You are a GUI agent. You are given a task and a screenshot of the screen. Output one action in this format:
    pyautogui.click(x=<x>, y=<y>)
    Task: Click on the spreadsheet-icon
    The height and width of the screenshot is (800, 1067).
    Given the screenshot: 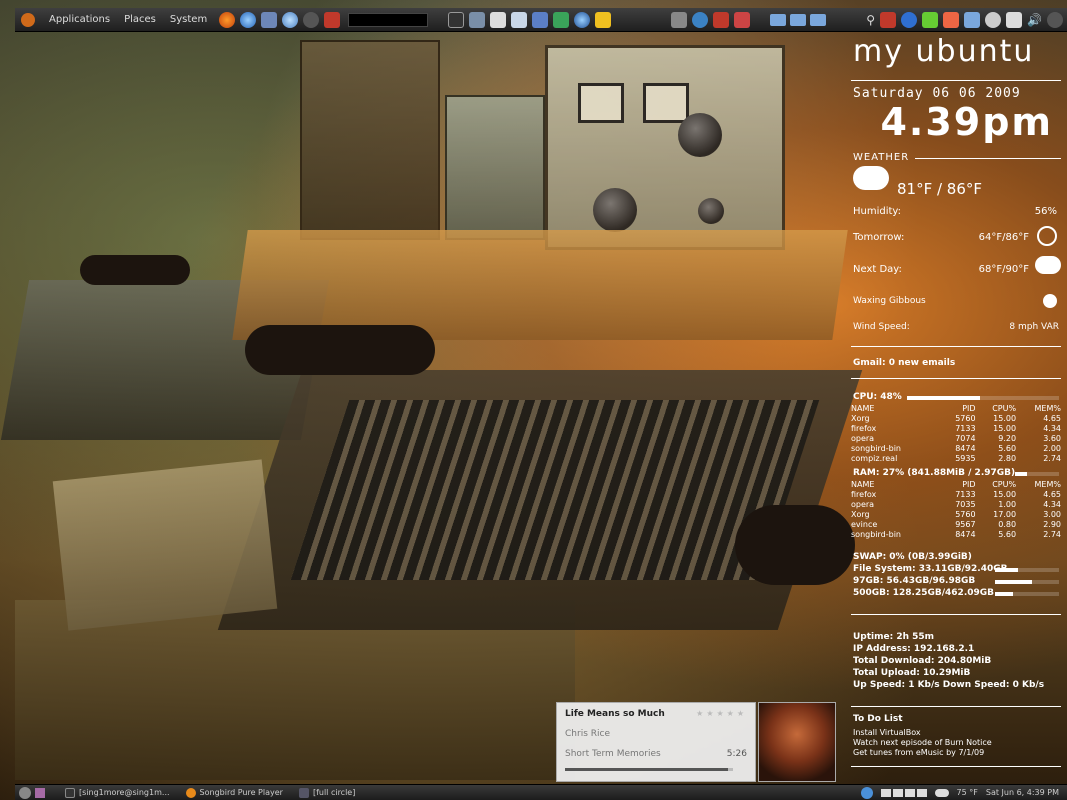 What is the action you would take?
    pyautogui.click(x=561, y=19)
    